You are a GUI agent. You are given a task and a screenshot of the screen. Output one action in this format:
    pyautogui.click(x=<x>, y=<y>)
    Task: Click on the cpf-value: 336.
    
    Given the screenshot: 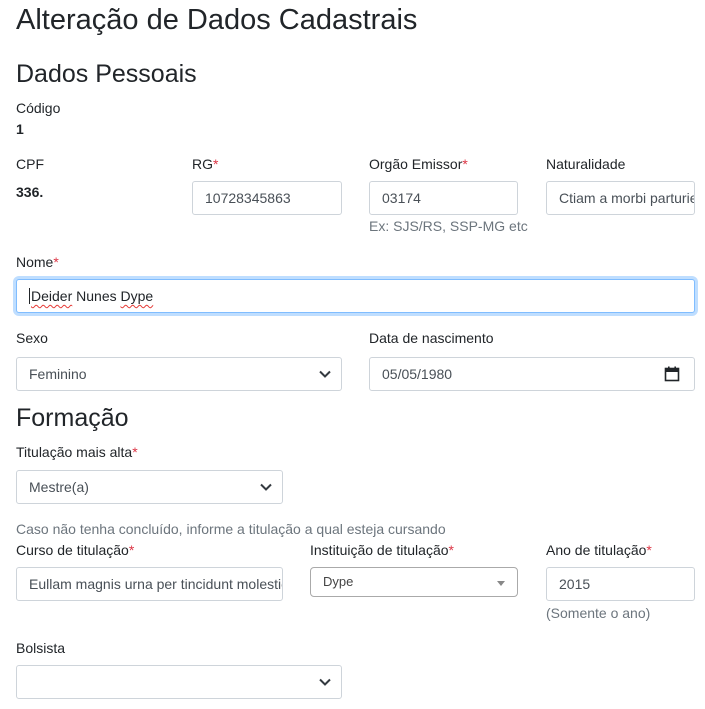 What is the action you would take?
    pyautogui.click(x=30, y=192)
    